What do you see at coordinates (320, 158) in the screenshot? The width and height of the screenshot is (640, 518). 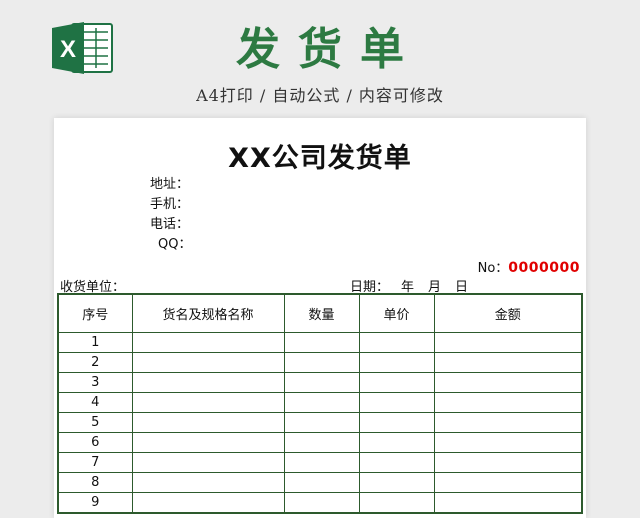 I see `document-title: XX公司发货单` at bounding box center [320, 158].